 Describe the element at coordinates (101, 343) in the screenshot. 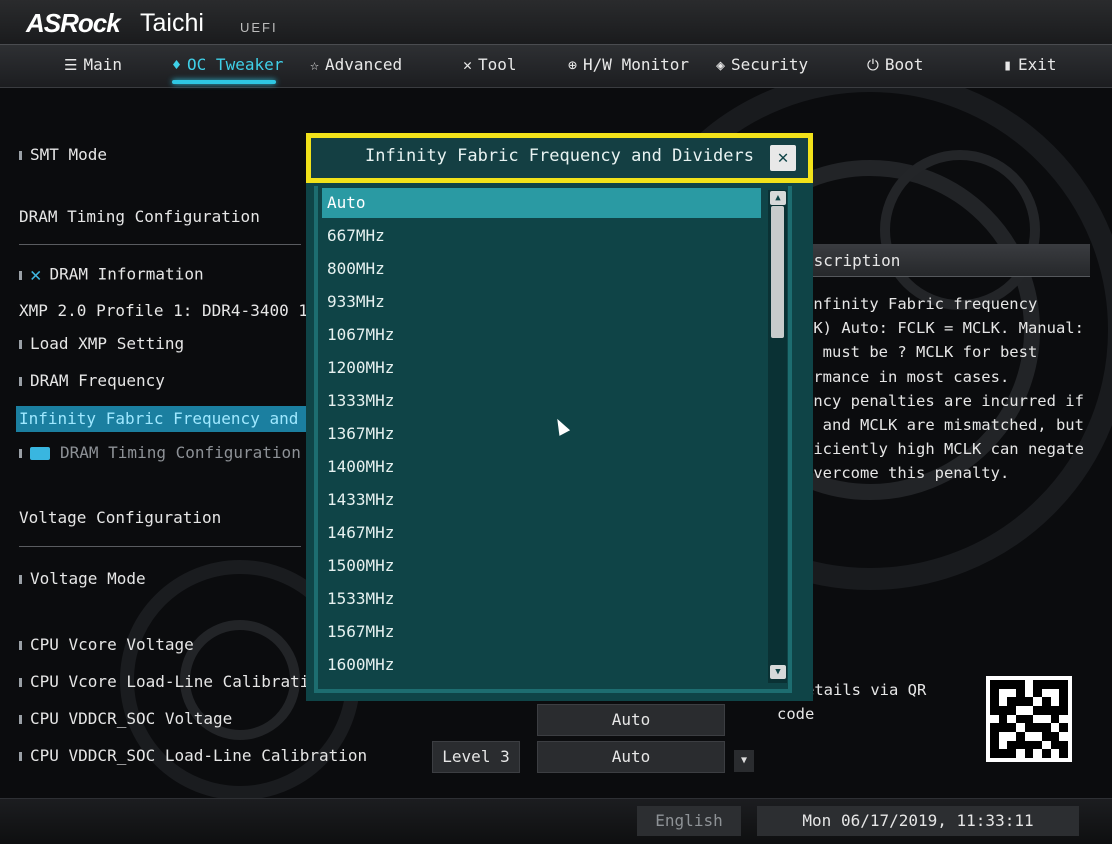

I see `setting-load-xmp: Load XMP Setting` at that location.